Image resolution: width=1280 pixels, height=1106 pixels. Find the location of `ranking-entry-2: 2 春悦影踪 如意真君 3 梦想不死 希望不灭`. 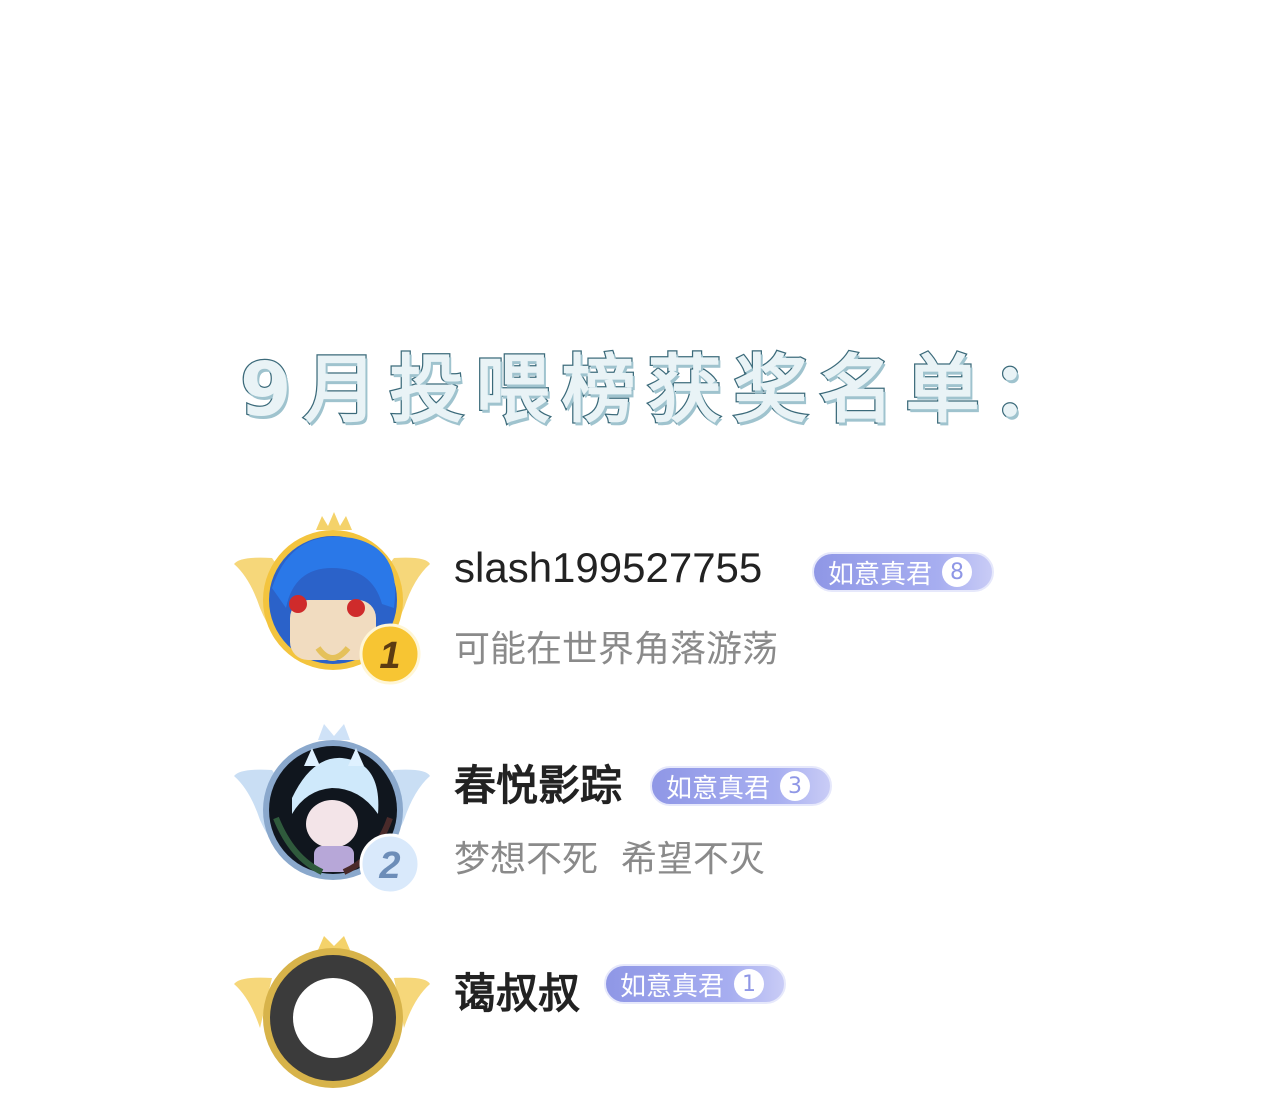

ranking-entry-2: 2 春悦影踪 如意真君 3 梦想不死 希望不灭 is located at coordinates (632, 808).